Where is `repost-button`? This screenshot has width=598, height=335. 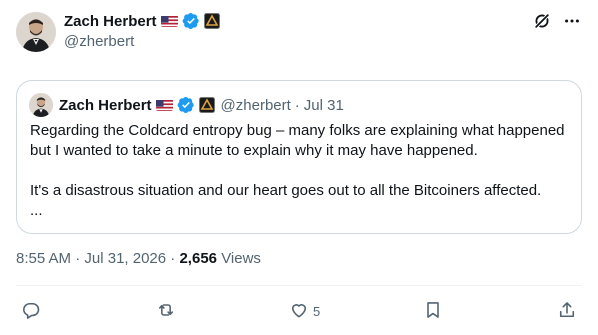 repost-button is located at coordinates (168, 311).